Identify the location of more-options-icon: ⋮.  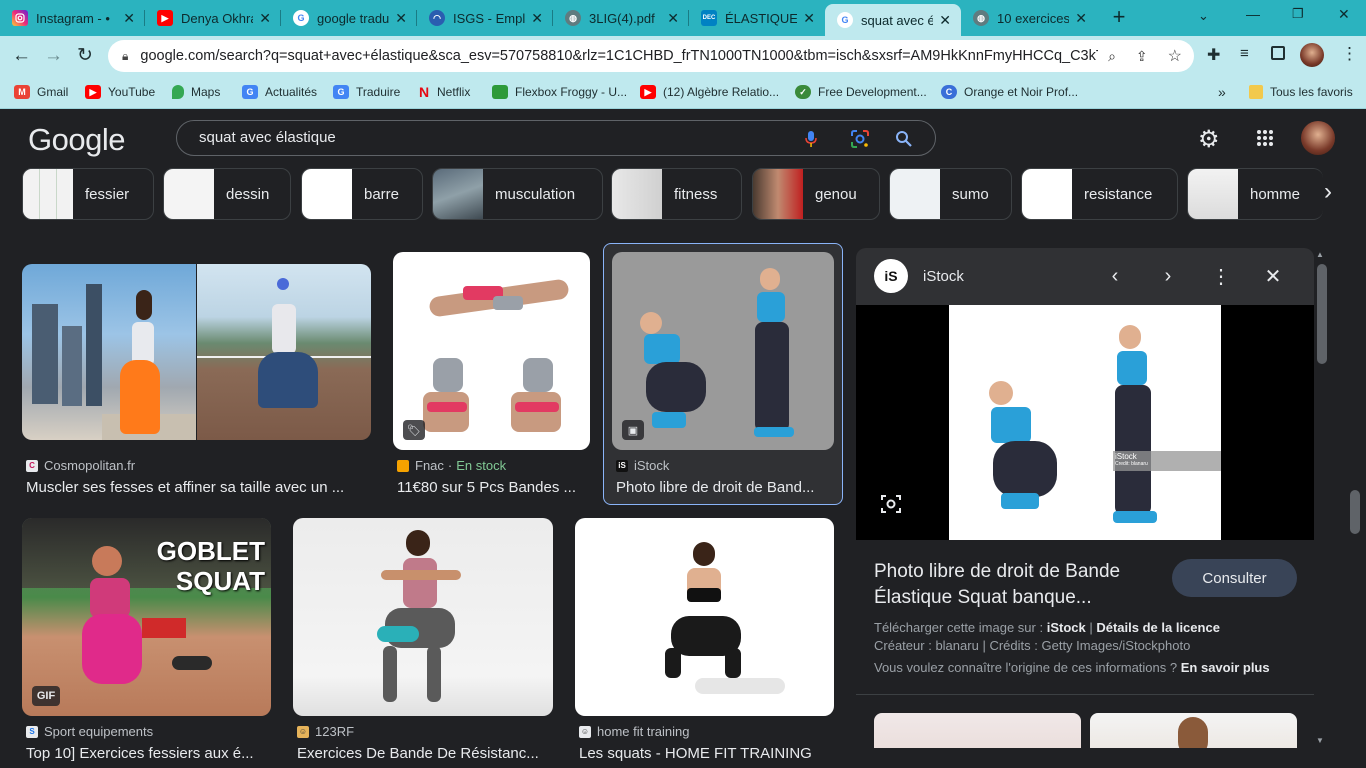
(1221, 276).